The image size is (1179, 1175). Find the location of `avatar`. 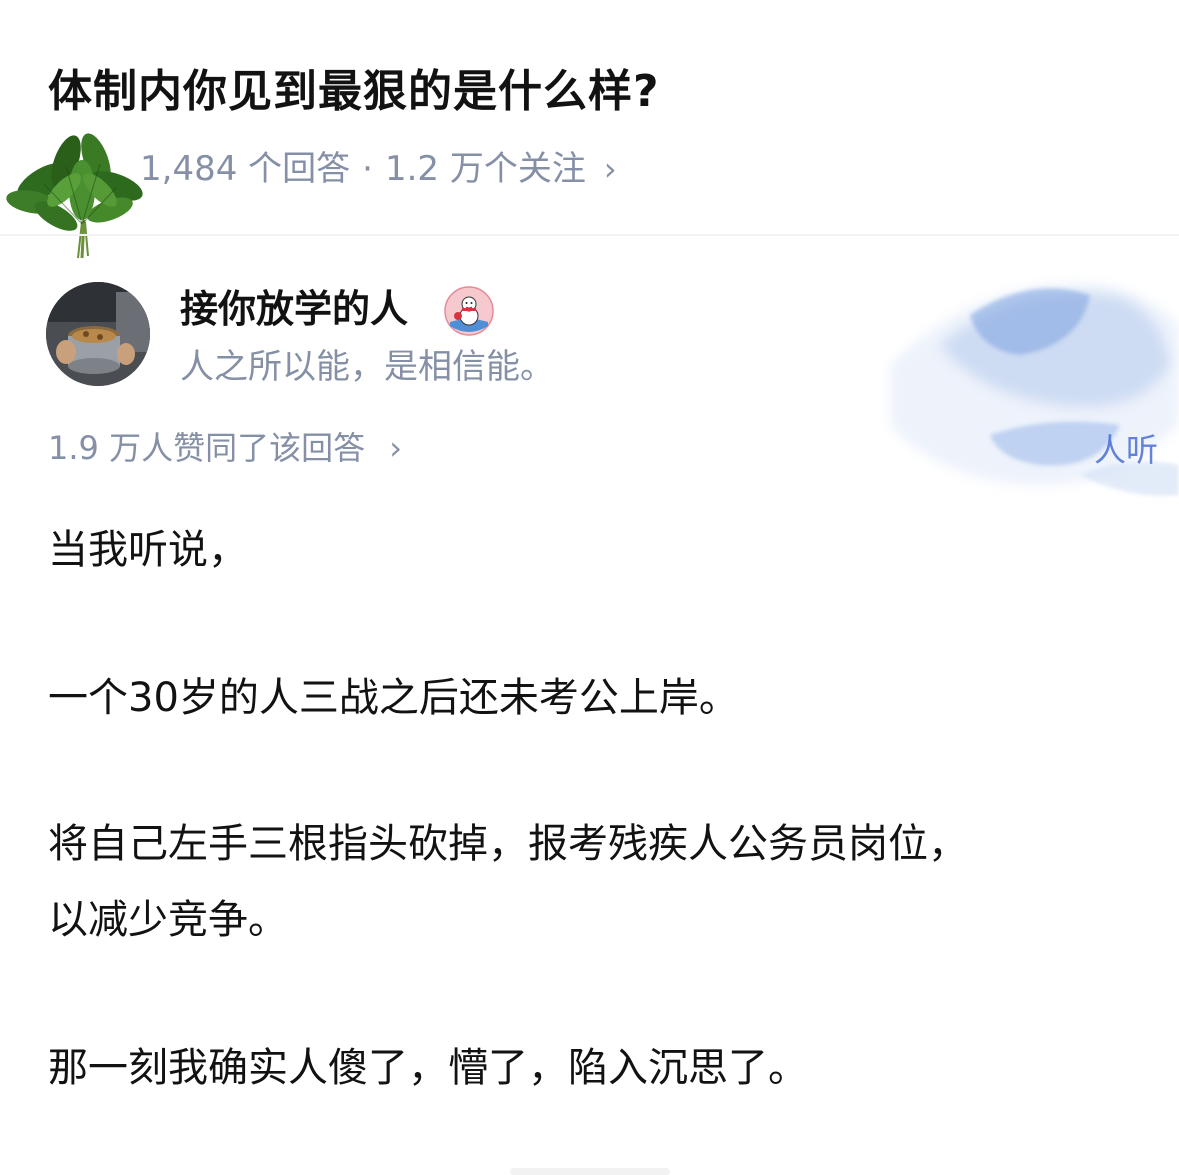

avatar is located at coordinates (98, 334).